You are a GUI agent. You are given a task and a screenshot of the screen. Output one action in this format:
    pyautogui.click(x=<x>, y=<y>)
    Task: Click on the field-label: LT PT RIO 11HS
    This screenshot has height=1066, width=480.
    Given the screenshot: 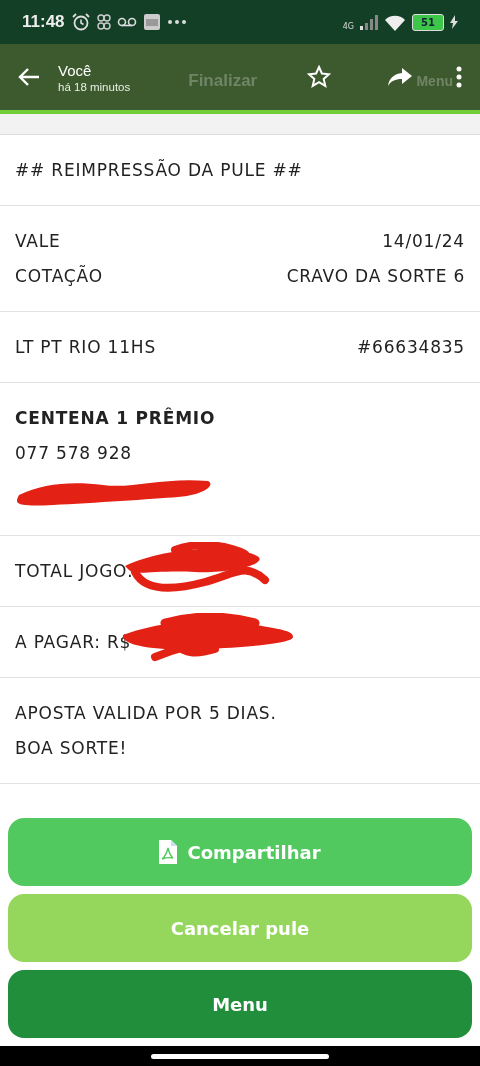 What is the action you would take?
    pyautogui.click(x=85, y=347)
    